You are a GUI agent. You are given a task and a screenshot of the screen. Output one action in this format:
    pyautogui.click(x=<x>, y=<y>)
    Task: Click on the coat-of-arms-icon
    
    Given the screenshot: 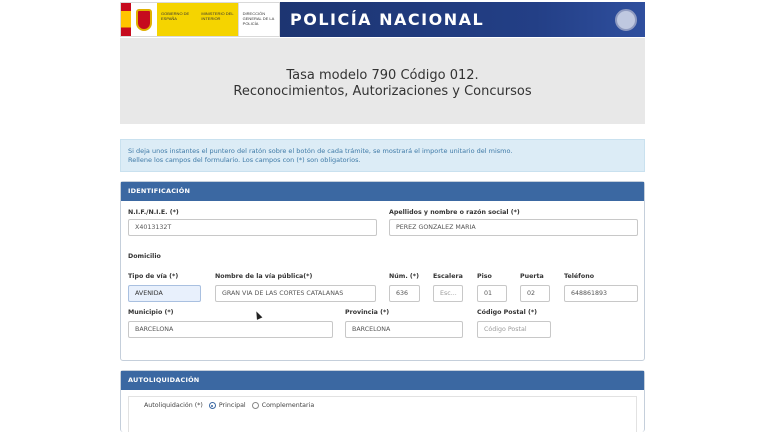 What is the action you would take?
    pyautogui.click(x=144, y=19)
    